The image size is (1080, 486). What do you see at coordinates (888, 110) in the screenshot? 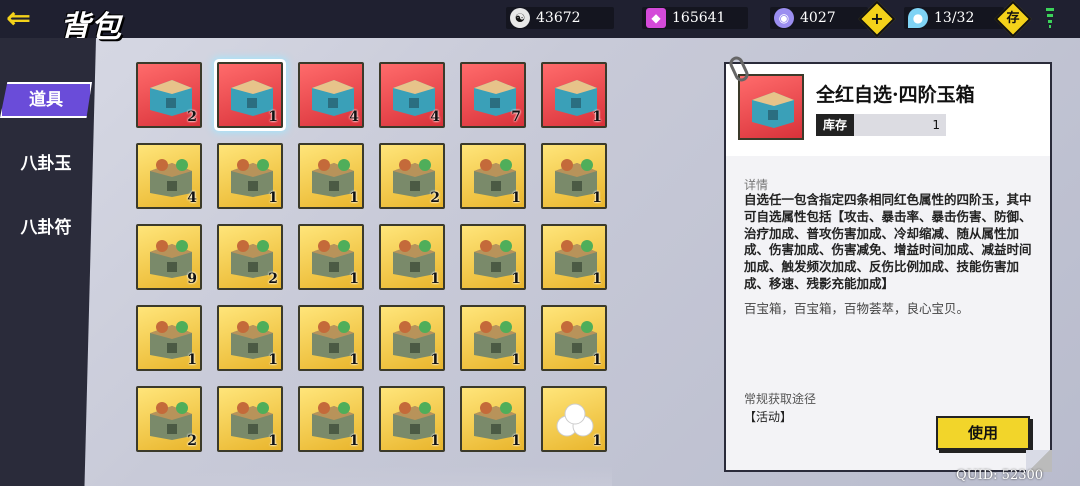
I see `detail-header: 全红自选·四阶玉箱 库存 1` at bounding box center [888, 110].